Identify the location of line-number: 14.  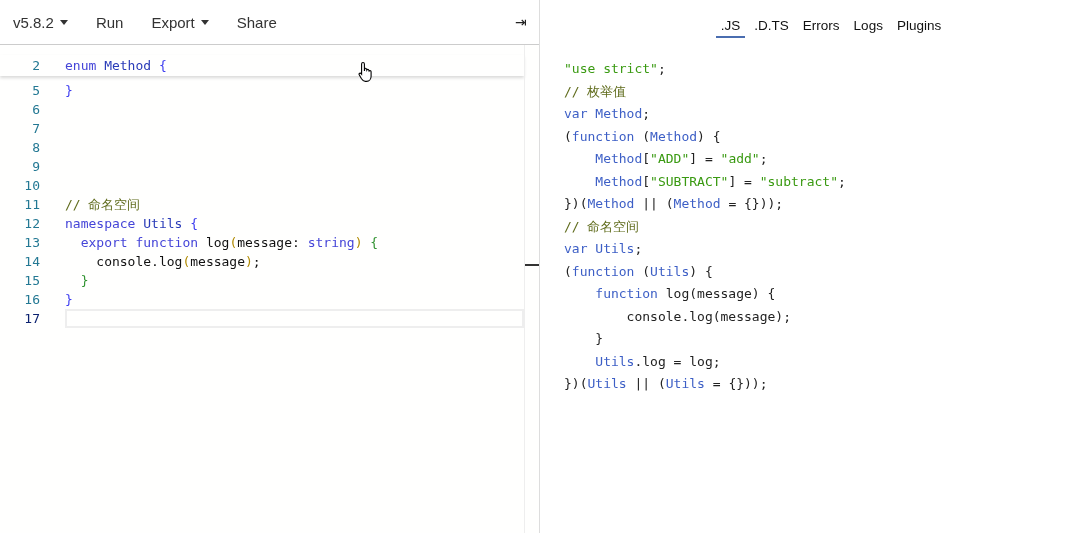
(31, 261).